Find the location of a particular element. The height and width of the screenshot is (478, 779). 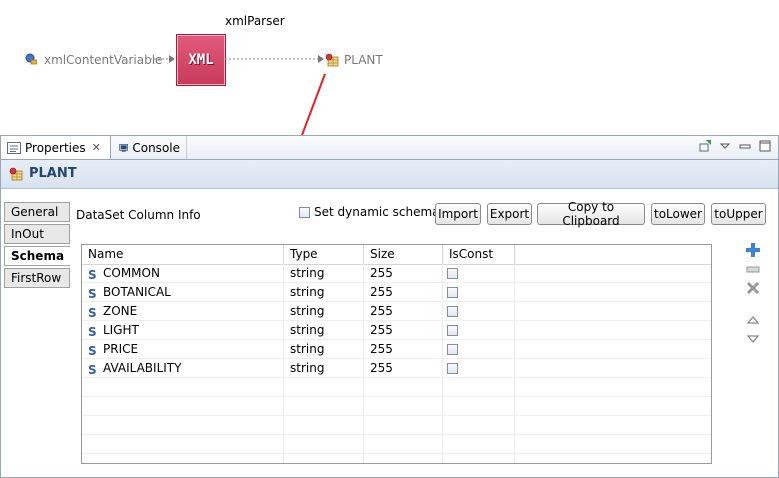

table-toolbar is located at coordinates (753, 296).